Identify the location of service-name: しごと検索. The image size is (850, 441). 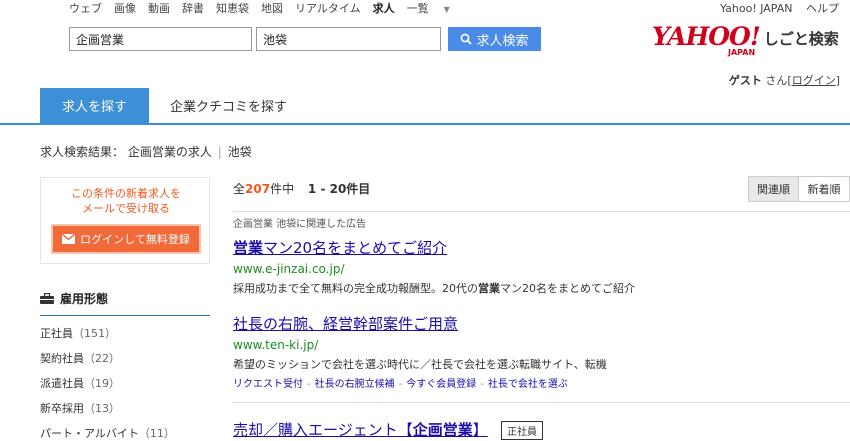
(801, 39).